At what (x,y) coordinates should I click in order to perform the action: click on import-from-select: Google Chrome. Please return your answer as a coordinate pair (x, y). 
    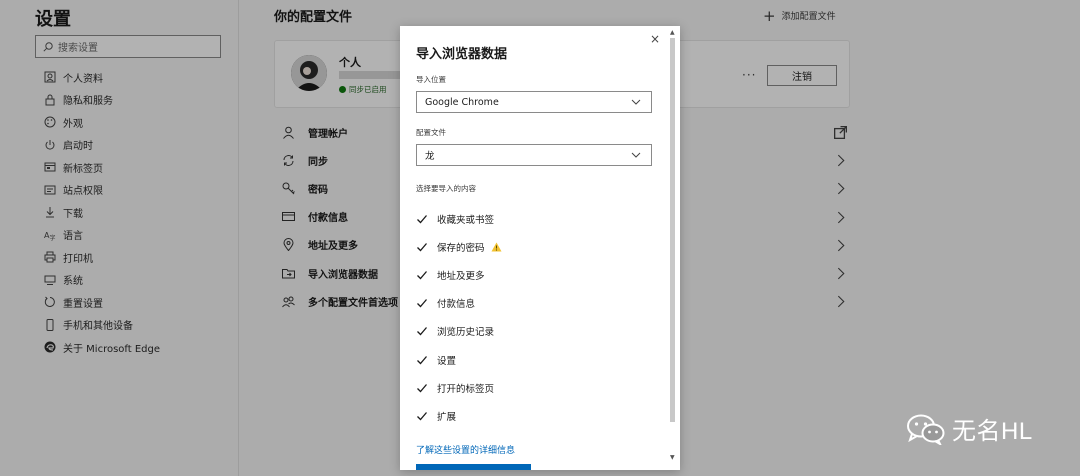
    Looking at the image, I should click on (534, 102).